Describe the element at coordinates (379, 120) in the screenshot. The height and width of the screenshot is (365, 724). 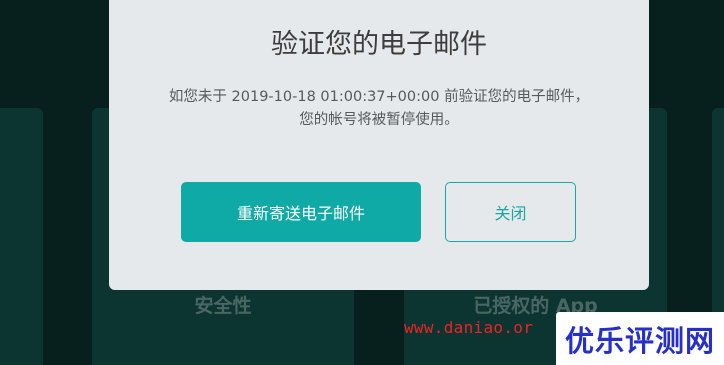
I see `dialog-message-line: 您的帐号将被暂停使用。` at that location.